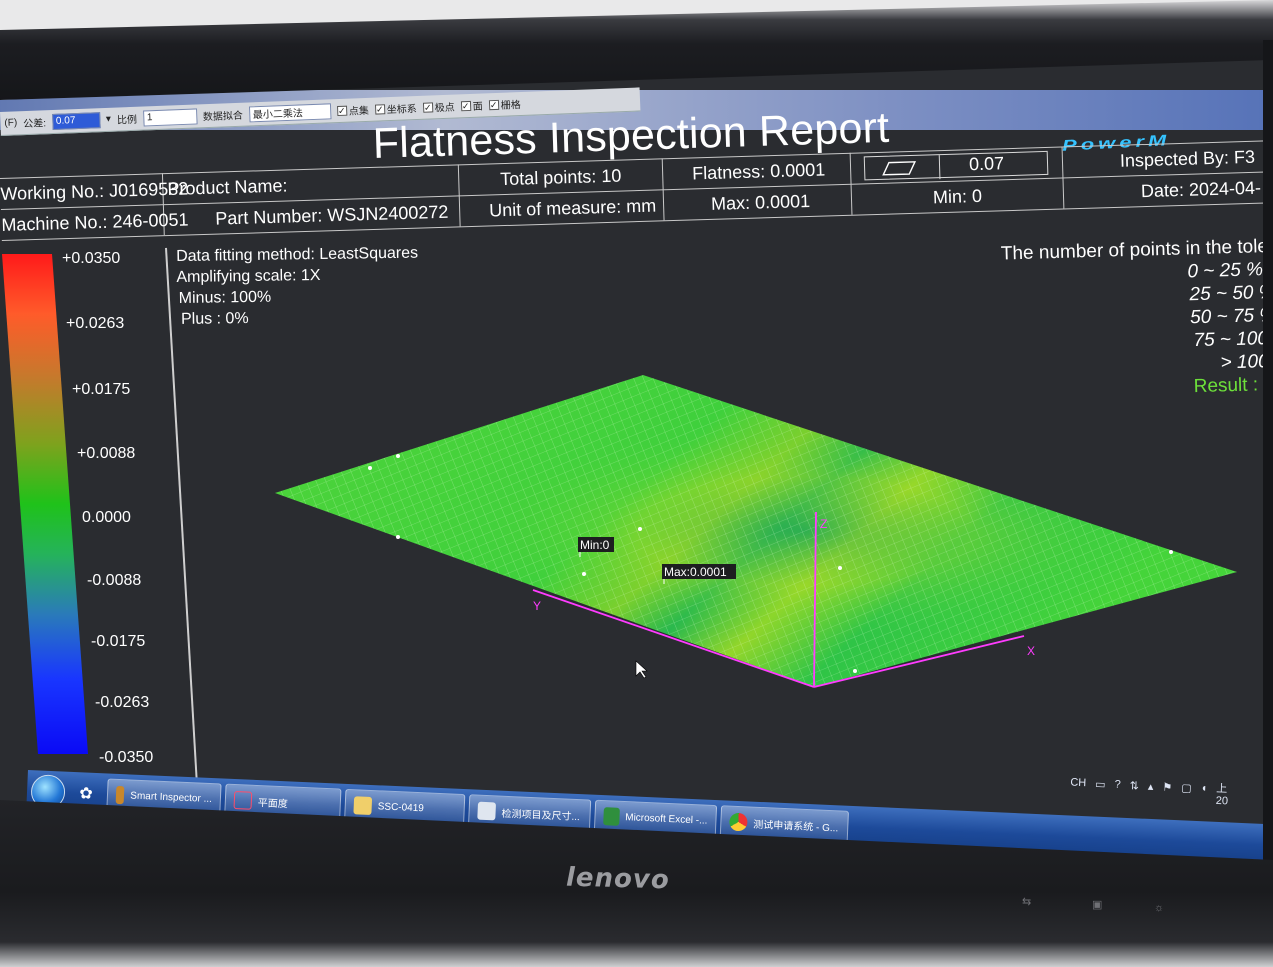  I want to click on input-language: CH, so click(1078, 789).